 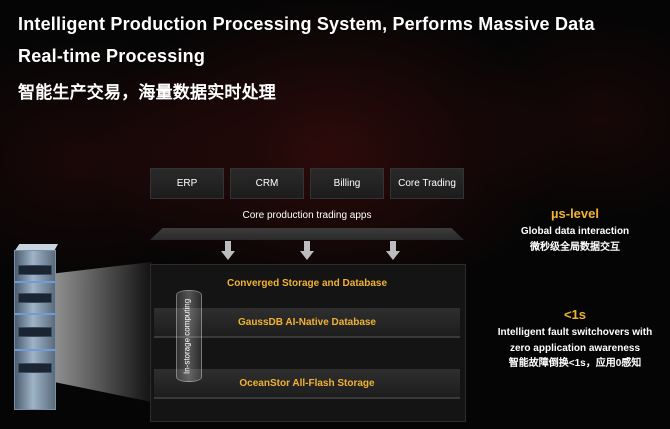 What do you see at coordinates (267, 183) in the screenshot?
I see `app-crm: CRM` at bounding box center [267, 183].